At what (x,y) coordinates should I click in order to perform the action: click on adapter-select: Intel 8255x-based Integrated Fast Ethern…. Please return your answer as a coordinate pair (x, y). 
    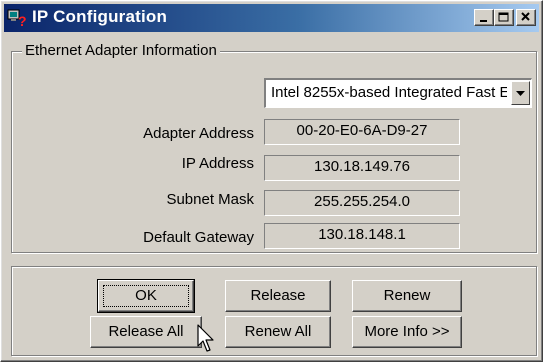
    Looking at the image, I should click on (398, 93).